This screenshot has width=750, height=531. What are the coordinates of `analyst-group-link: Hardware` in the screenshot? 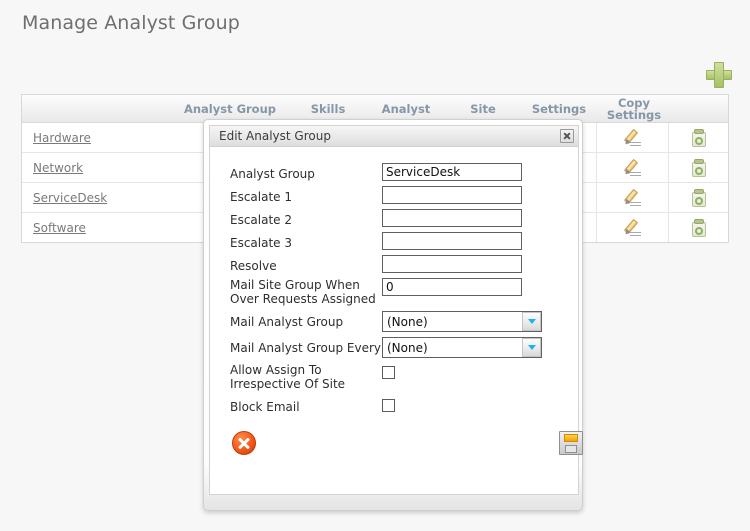 It's located at (62, 138).